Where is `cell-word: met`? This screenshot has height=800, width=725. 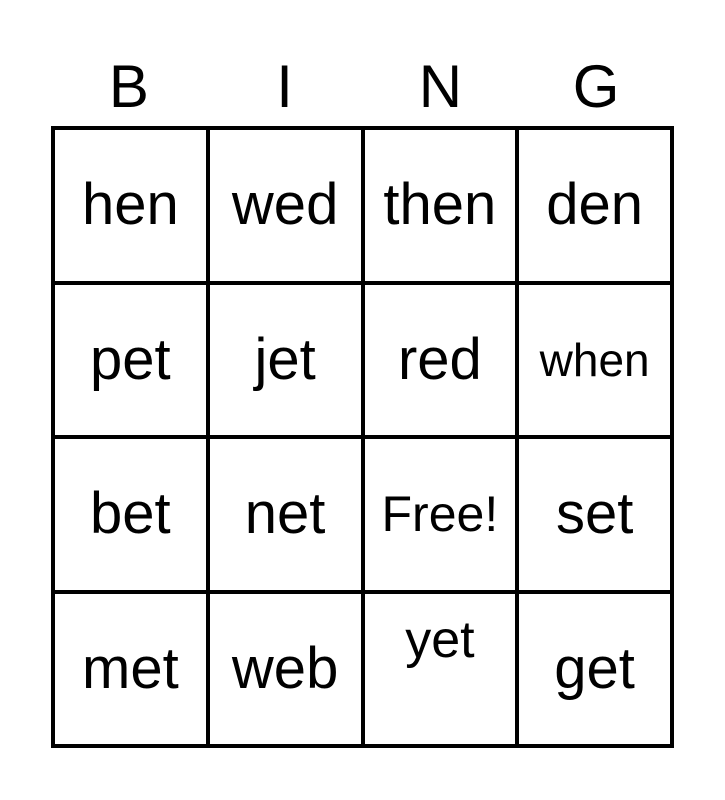 cell-word: met is located at coordinates (130, 668).